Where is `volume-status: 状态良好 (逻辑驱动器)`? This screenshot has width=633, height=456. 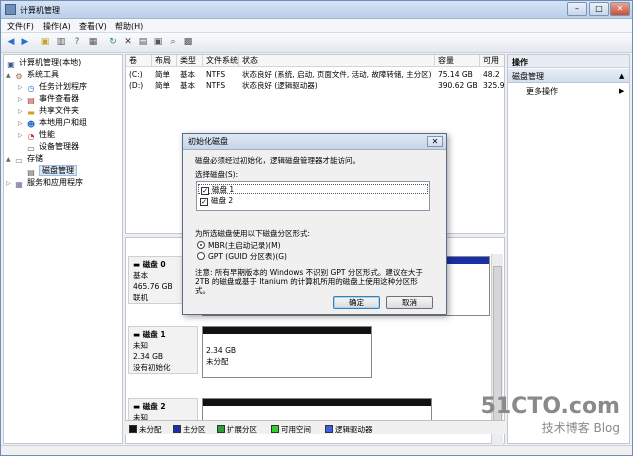
volume-status: 状态良好 (逻辑驱动器) is located at coordinates (280, 85).